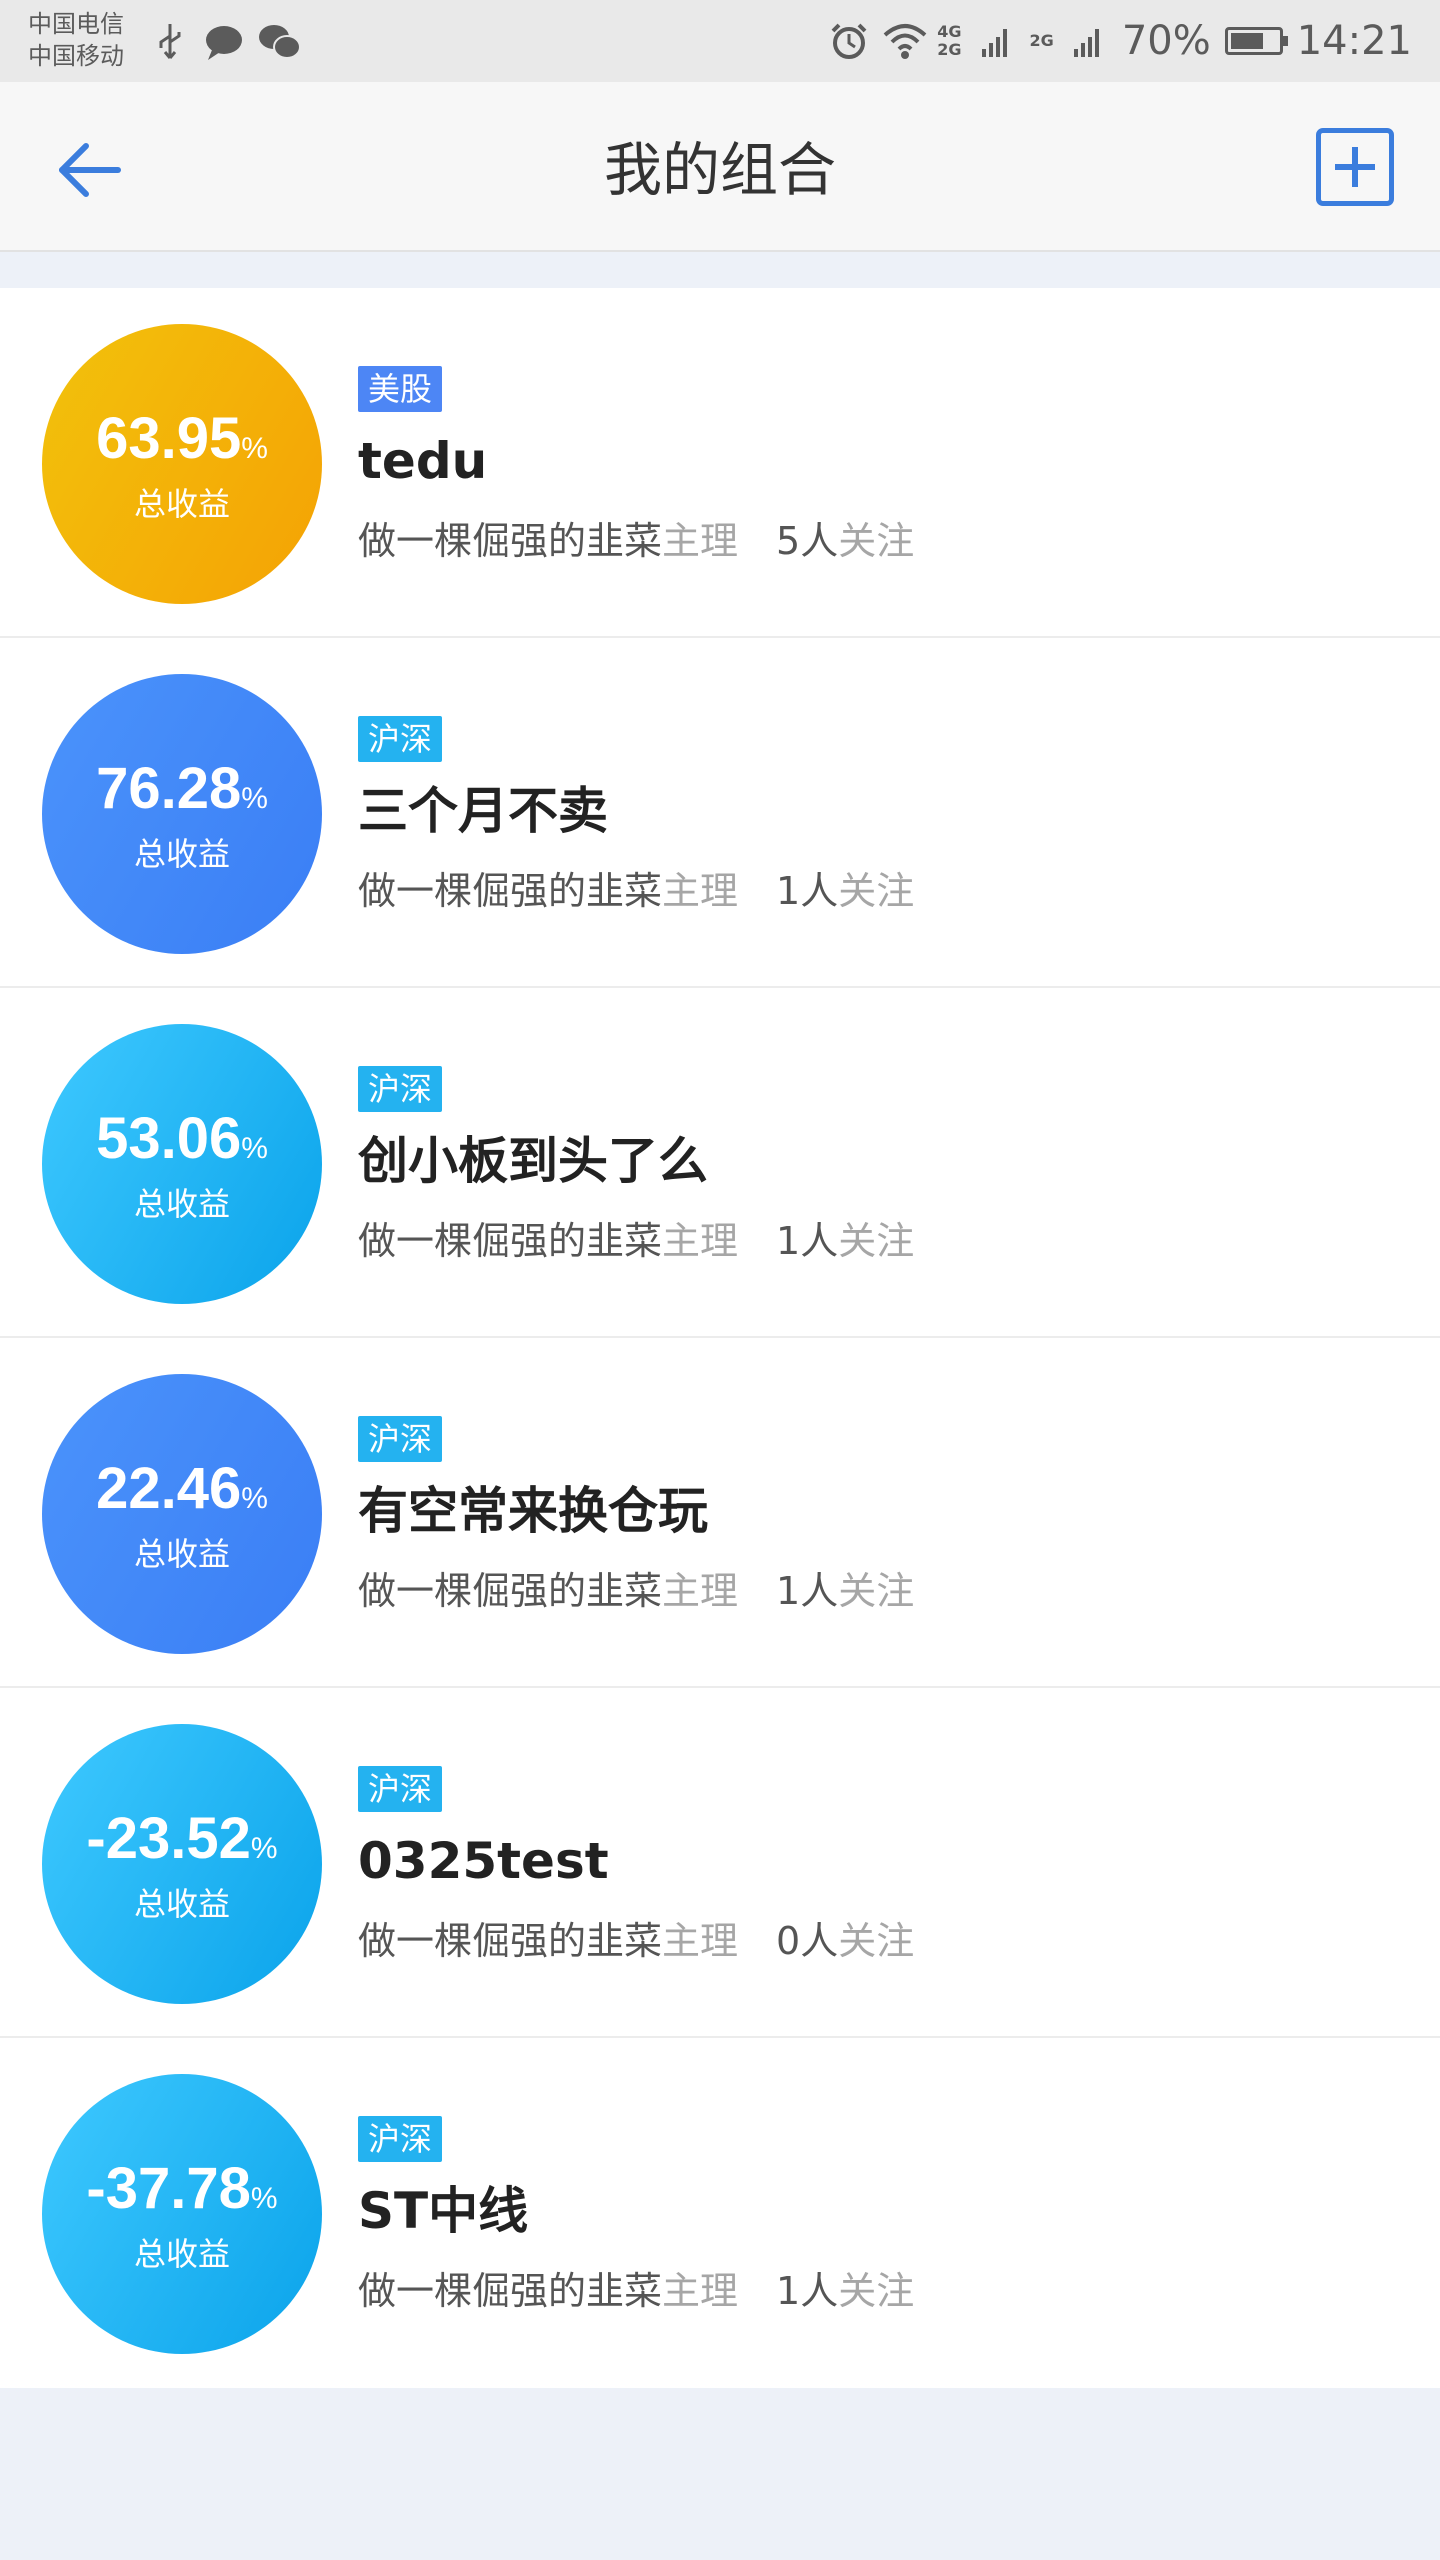 This screenshot has width=1440, height=2560. I want to click on portfolio-item: 76.28% 总收益 沪深 三个月不卖 做一棵倔强的韭菜主理 1人关注, so click(720, 813).